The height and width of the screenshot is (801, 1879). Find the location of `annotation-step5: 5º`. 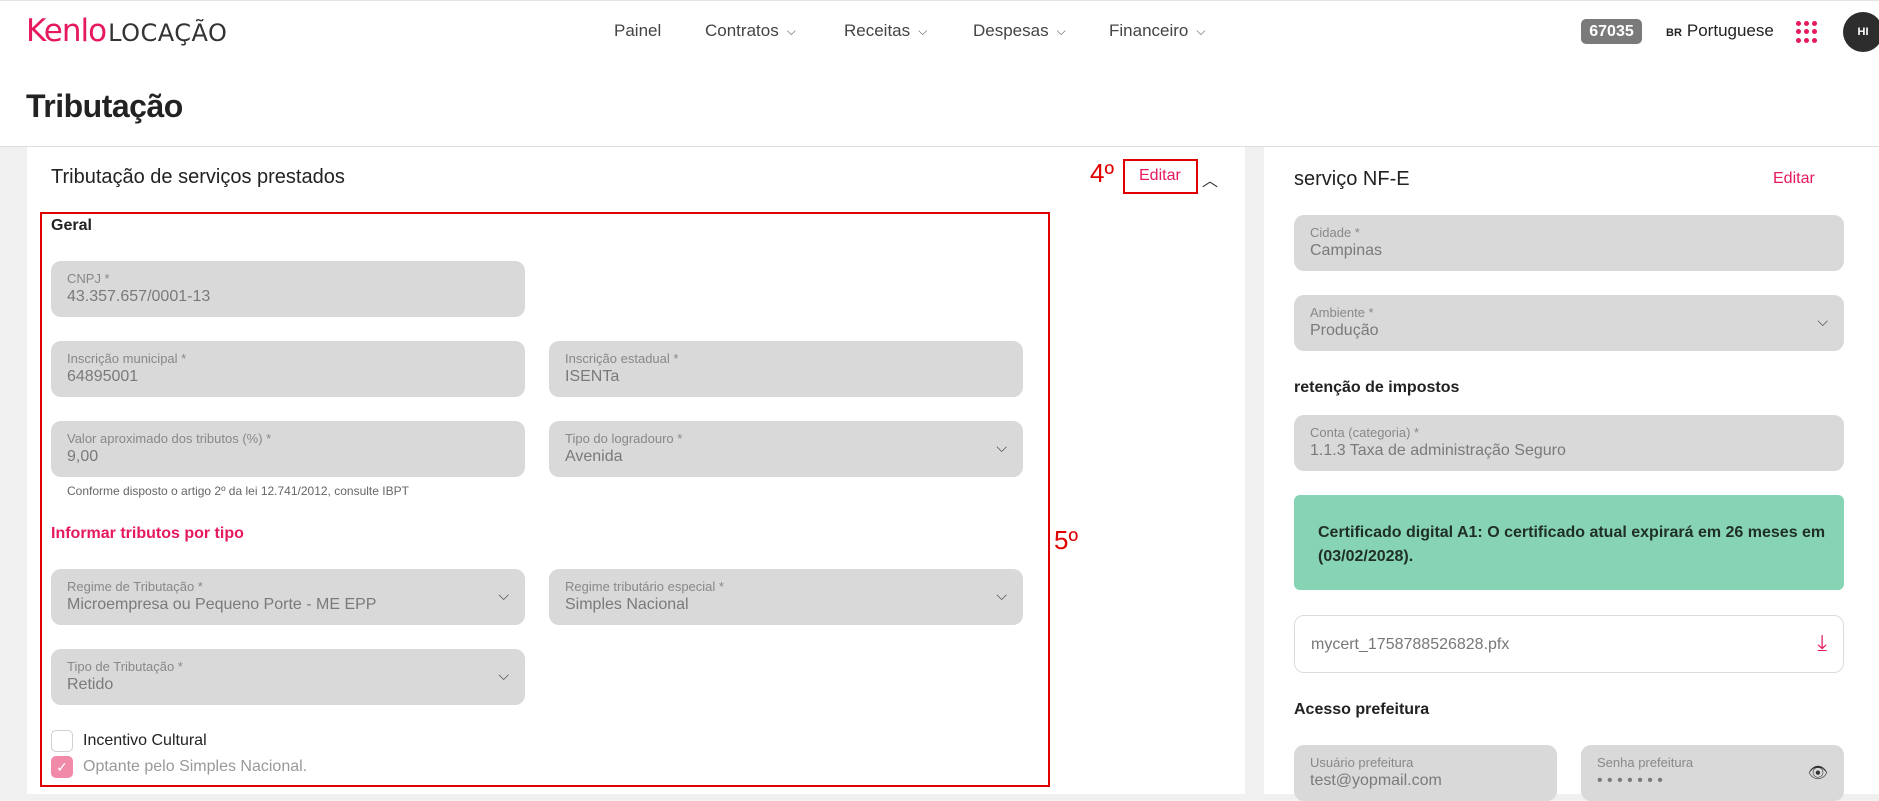

annotation-step5: 5º is located at coordinates (1066, 540).